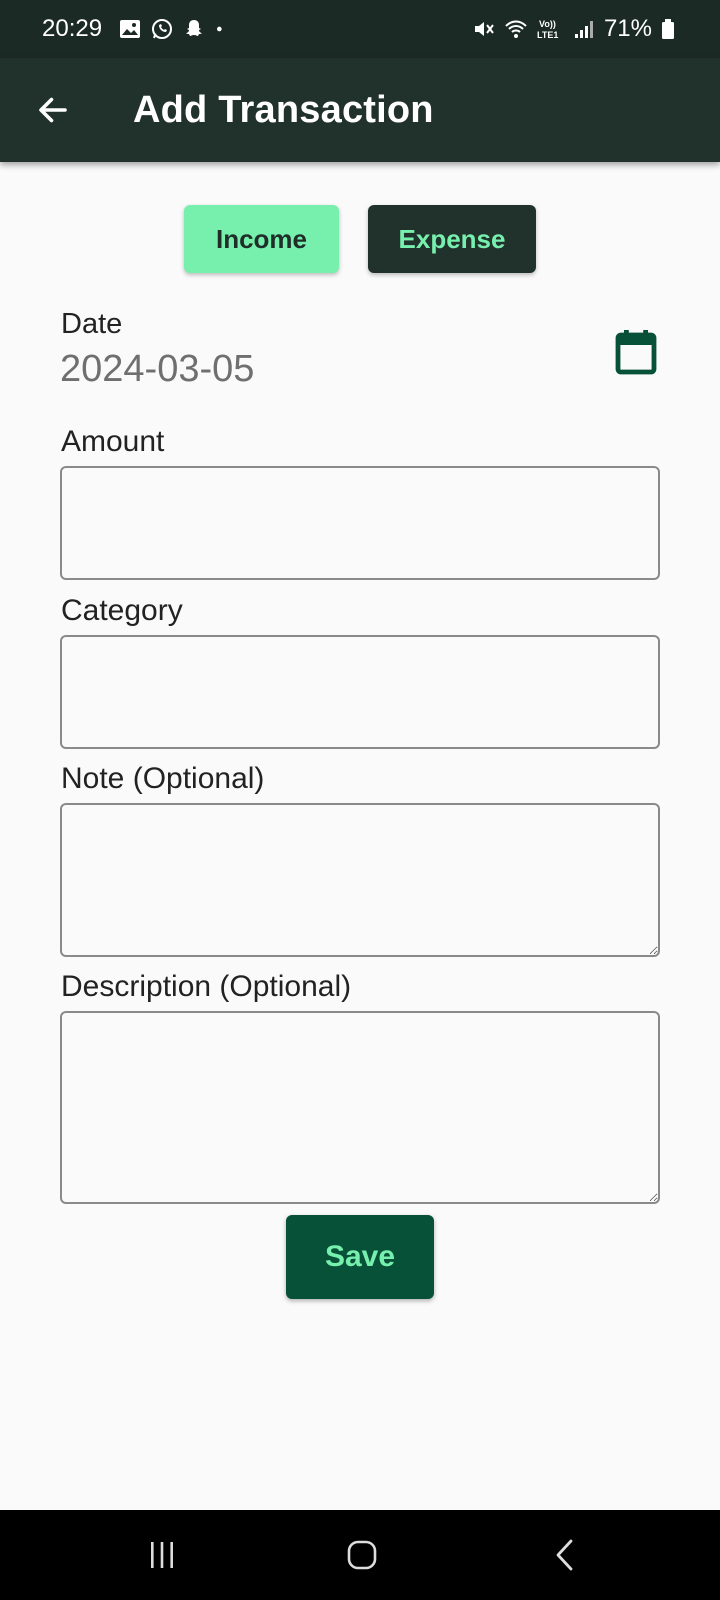 This screenshot has width=720, height=1600. I want to click on back-button, so click(53, 110).